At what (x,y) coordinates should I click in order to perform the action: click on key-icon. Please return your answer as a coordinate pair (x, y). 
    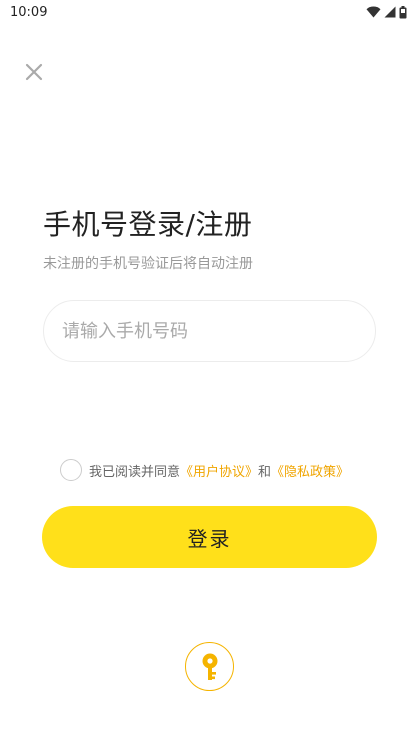
    Looking at the image, I should click on (209, 666).